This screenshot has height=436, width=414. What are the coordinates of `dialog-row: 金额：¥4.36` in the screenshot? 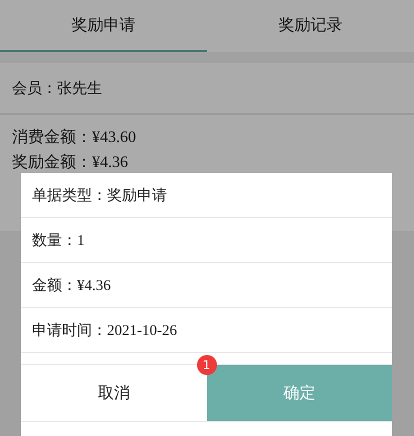 It's located at (206, 285).